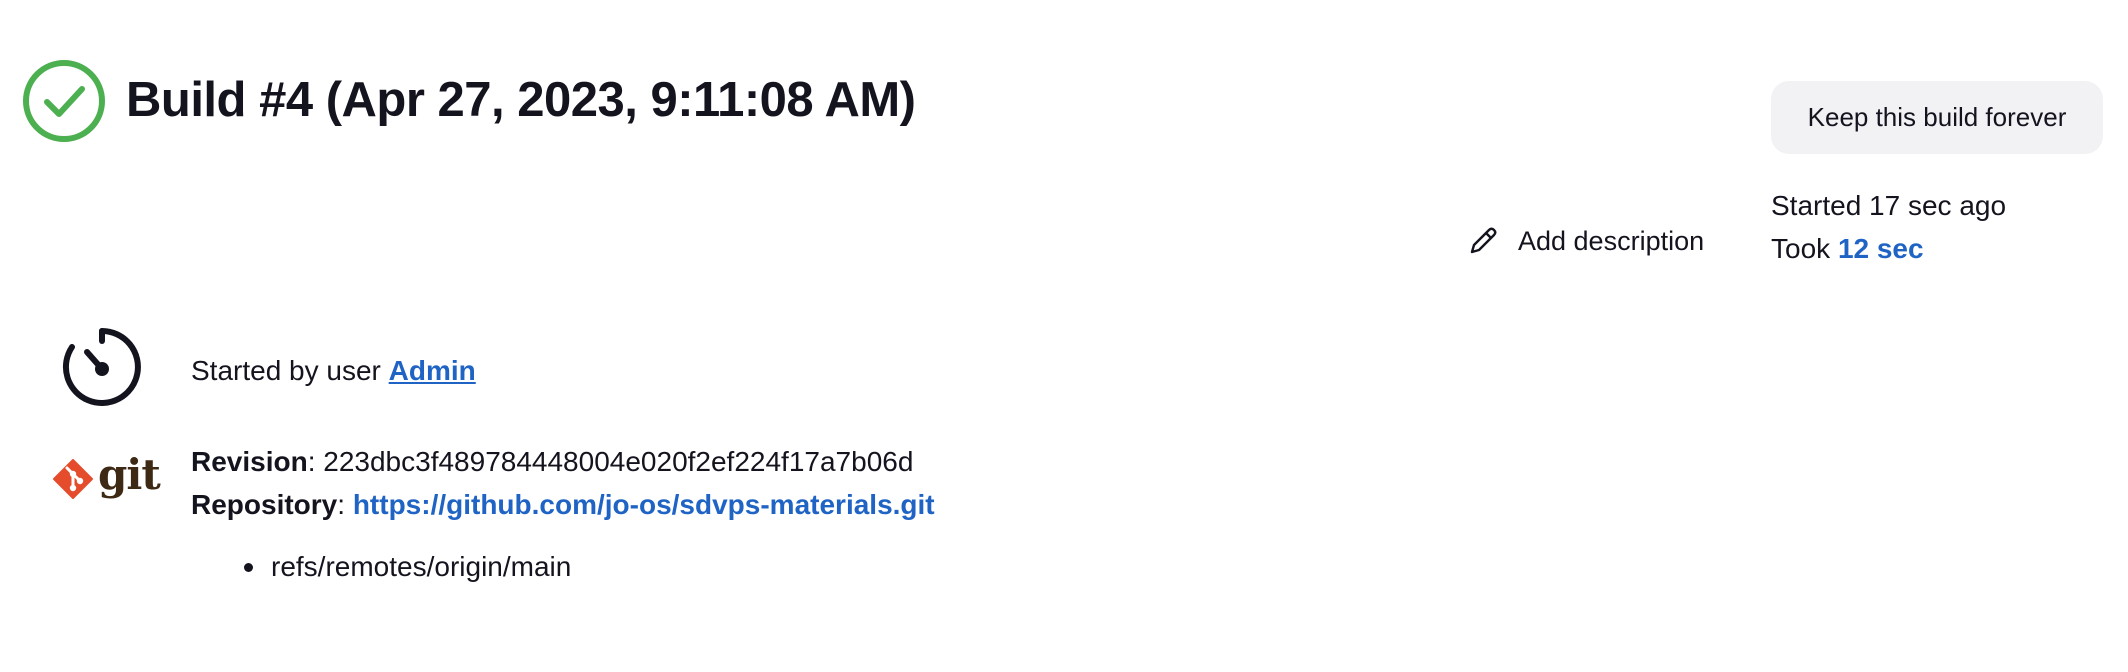  Describe the element at coordinates (421, 566) in the screenshot. I see `branch-name: refs/remotes/origin/main` at that location.